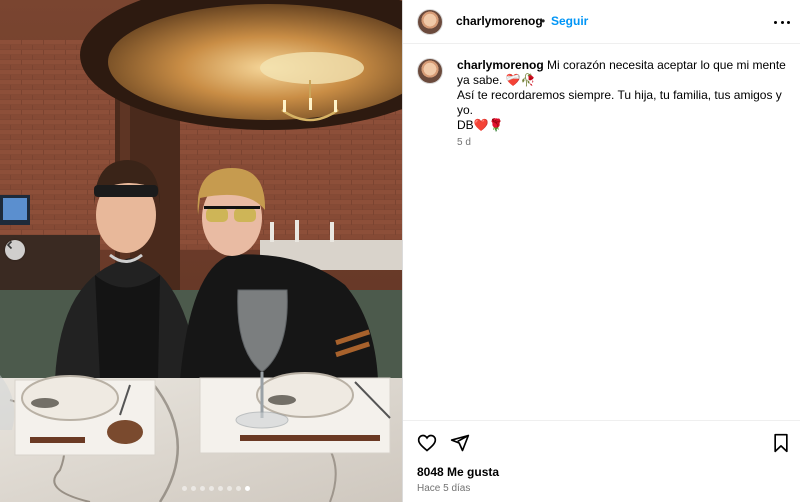 Image resolution: width=800 pixels, height=502 pixels. I want to click on save-button, so click(781, 445).